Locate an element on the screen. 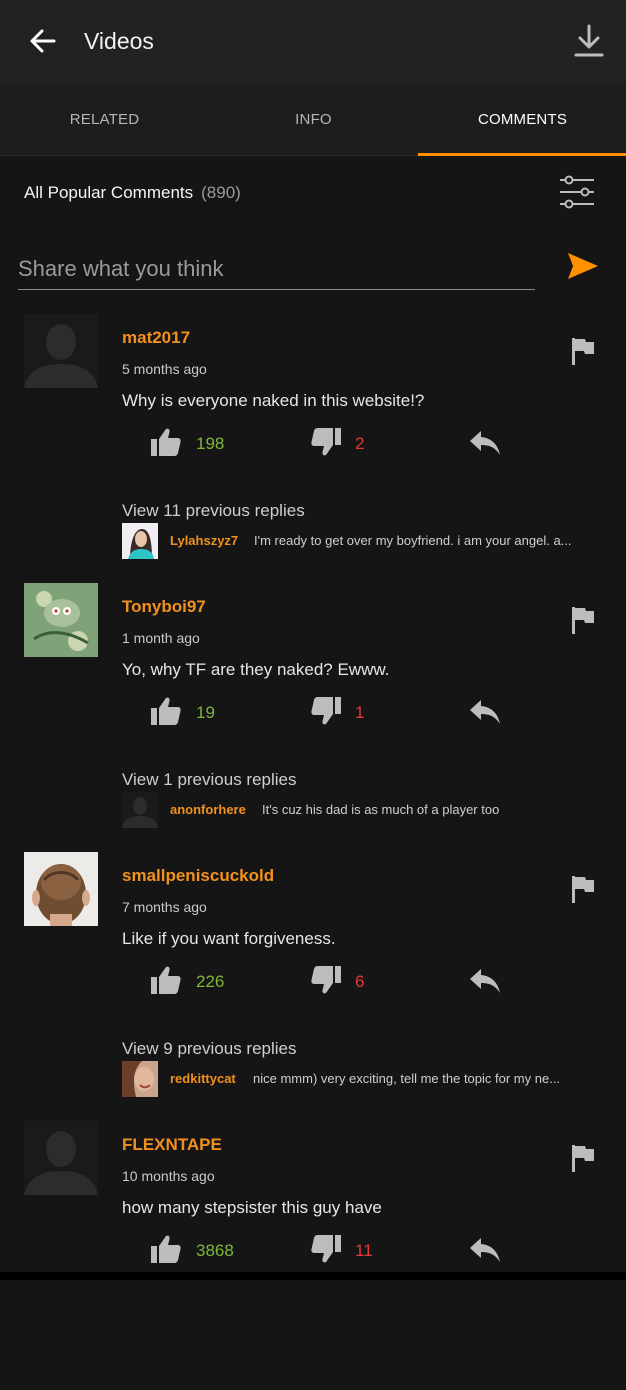 The image size is (626, 1390). send-icon is located at coordinates (583, 266).